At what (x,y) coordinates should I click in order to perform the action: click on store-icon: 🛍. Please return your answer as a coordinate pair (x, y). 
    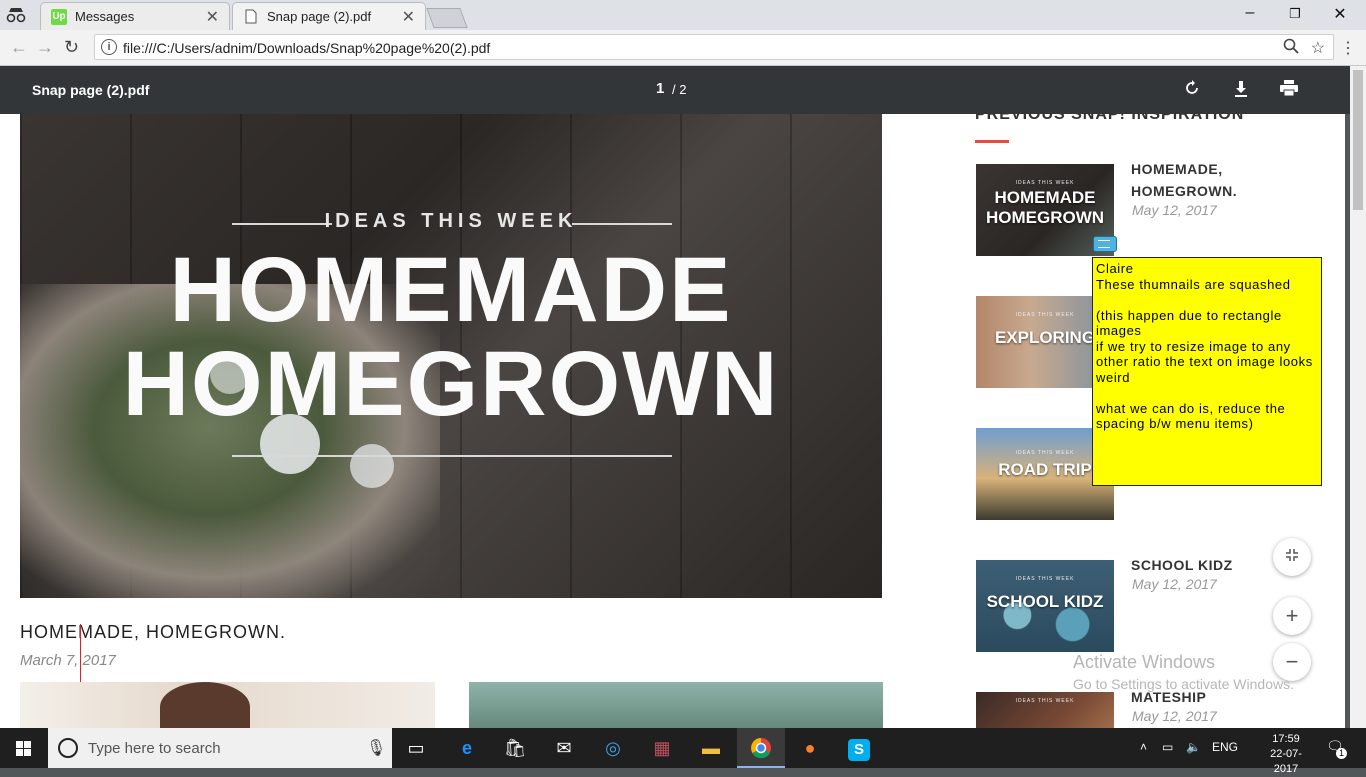
    Looking at the image, I should click on (515, 748).